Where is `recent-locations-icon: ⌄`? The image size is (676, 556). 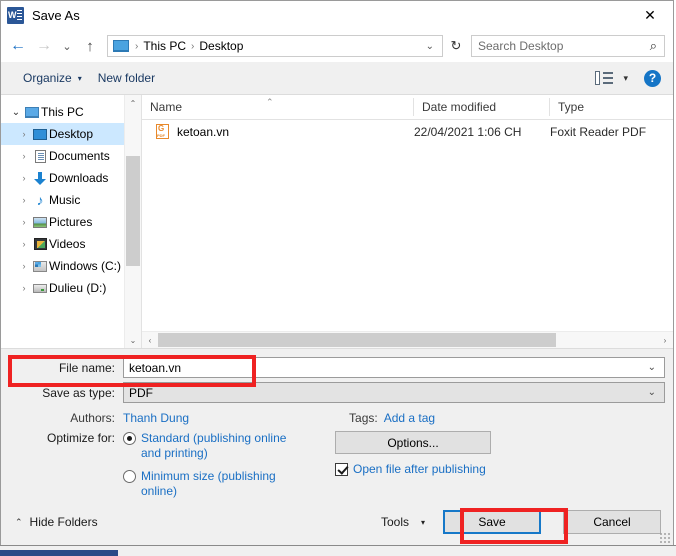 recent-locations-icon: ⌄ is located at coordinates (67, 46).